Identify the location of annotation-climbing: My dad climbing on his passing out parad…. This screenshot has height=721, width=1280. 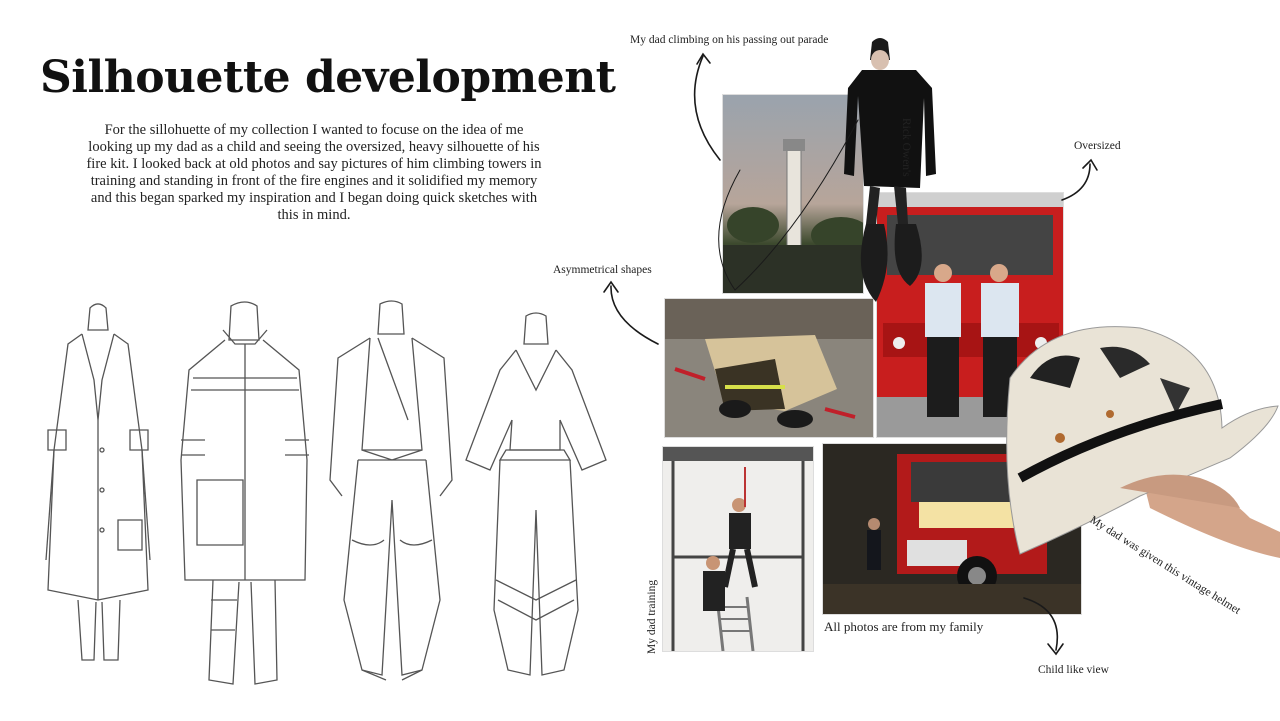
(729, 40).